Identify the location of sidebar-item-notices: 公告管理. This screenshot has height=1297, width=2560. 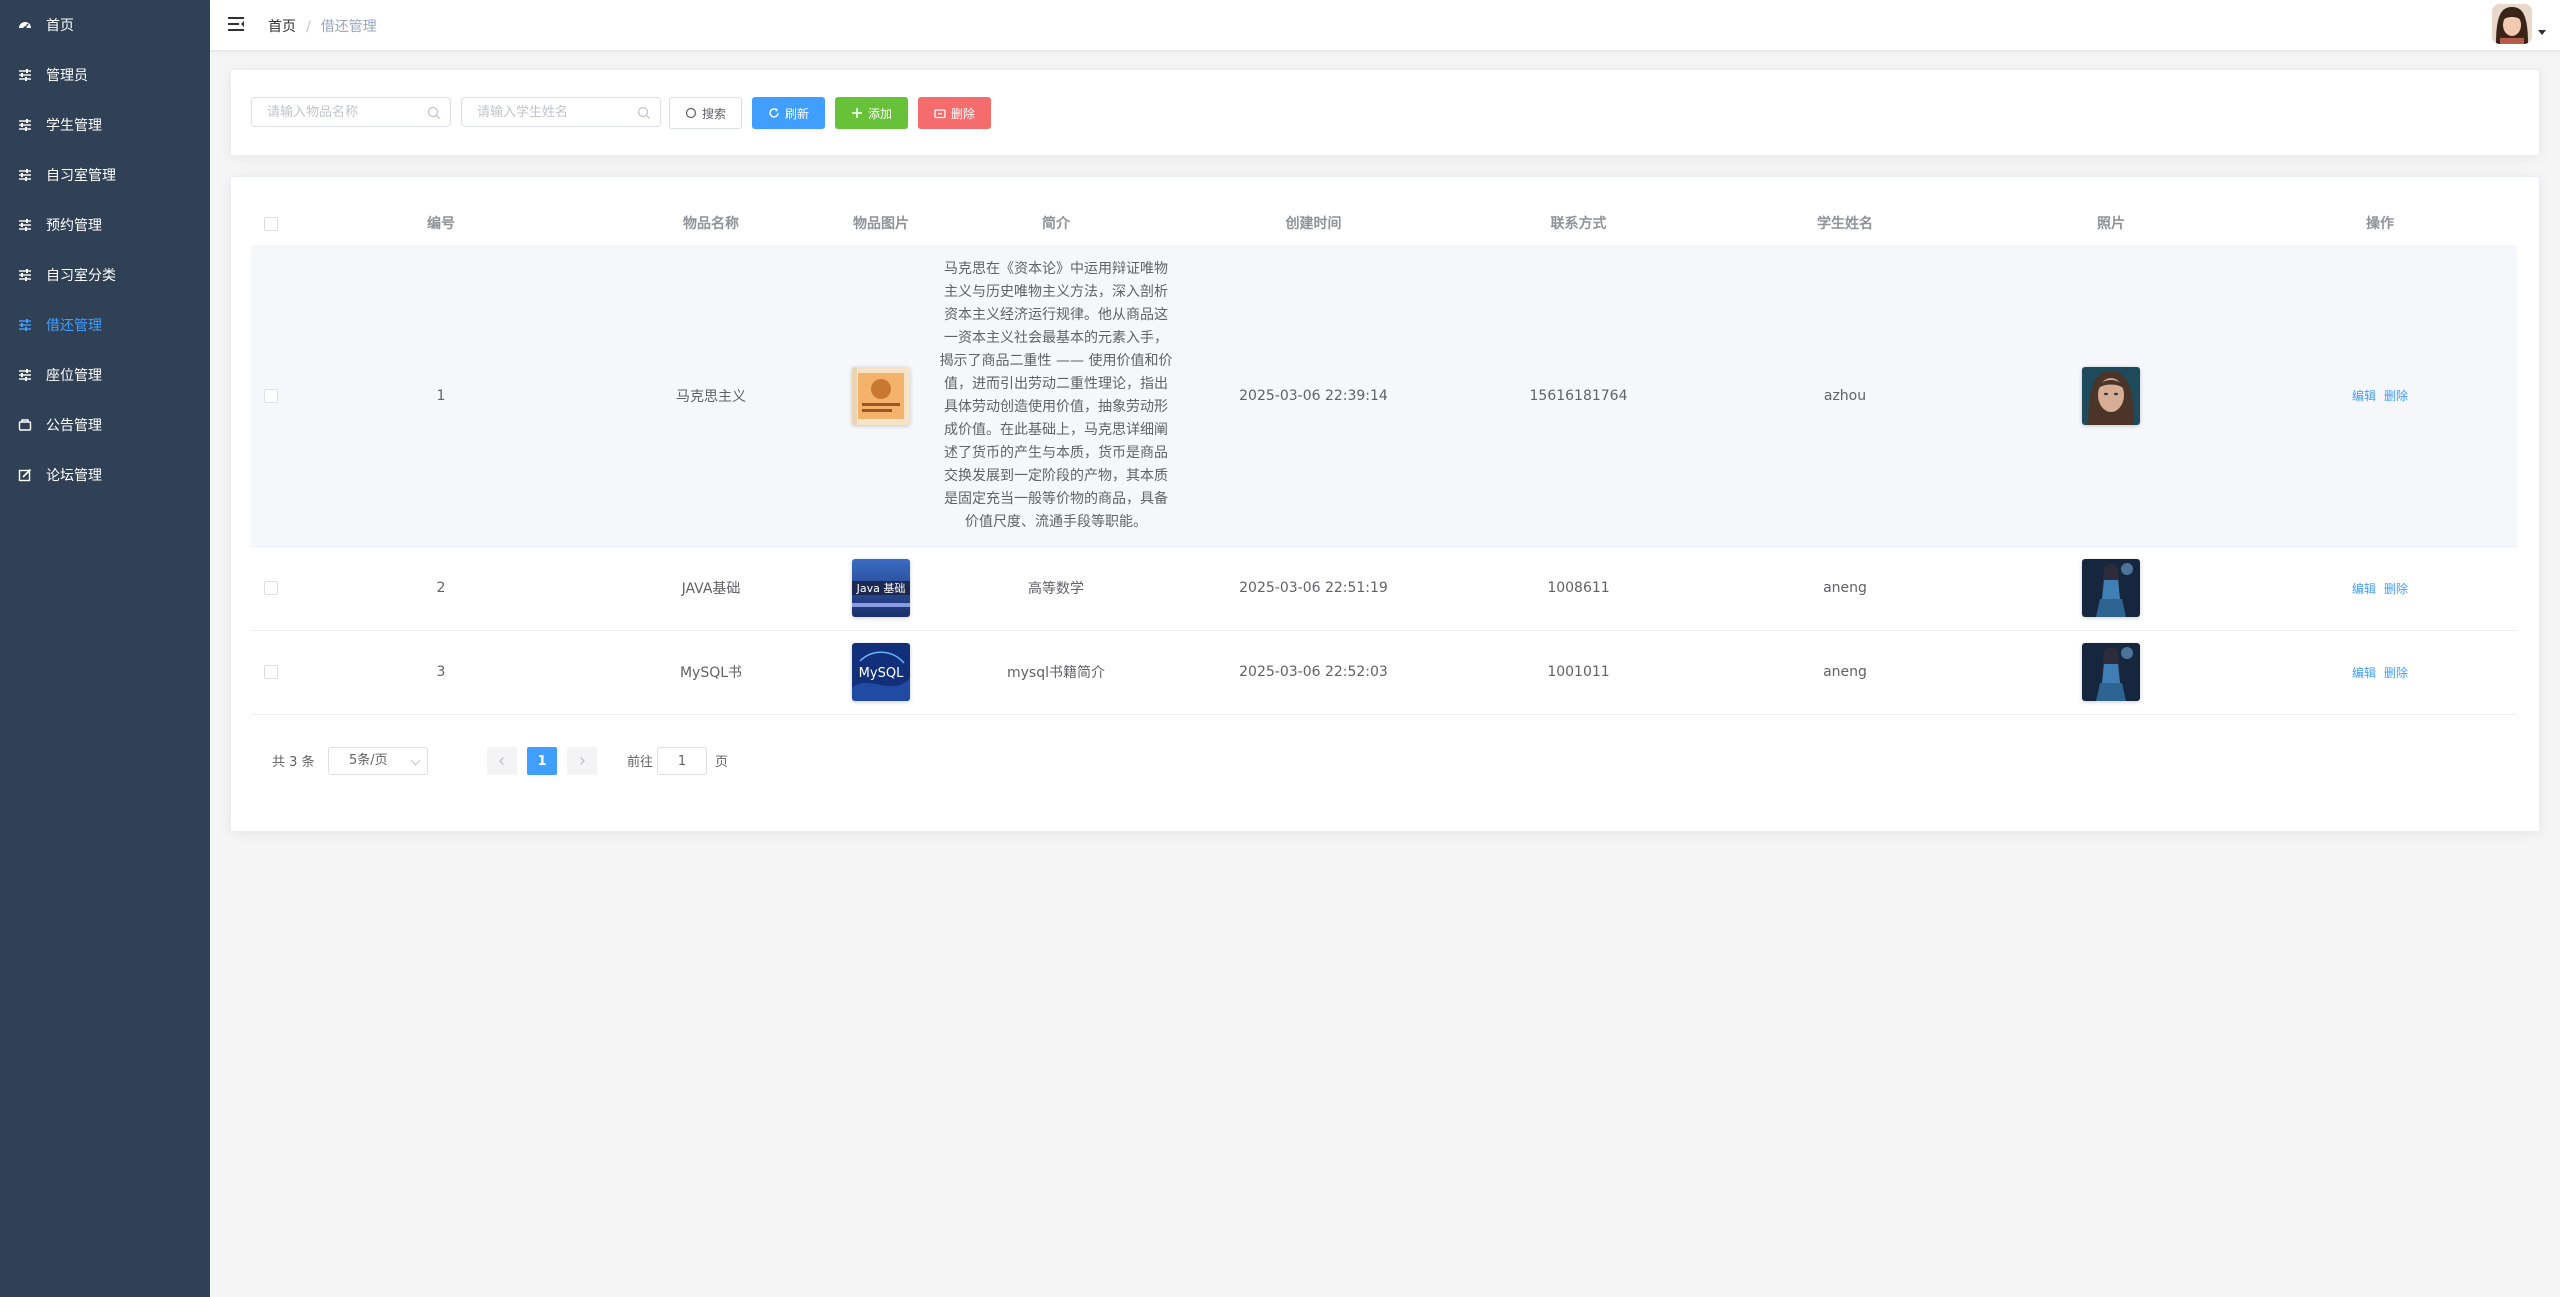
(105, 425).